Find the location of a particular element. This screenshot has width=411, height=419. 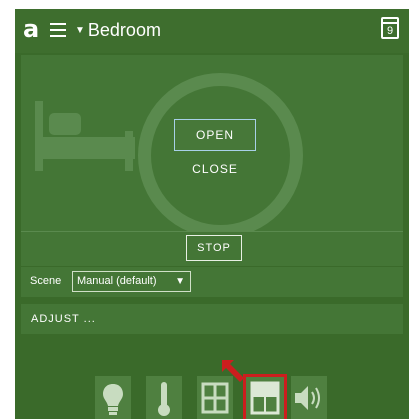

speaker-icon is located at coordinates (309, 397).